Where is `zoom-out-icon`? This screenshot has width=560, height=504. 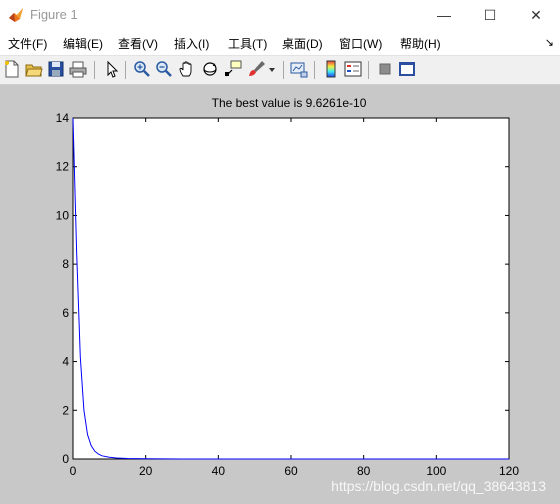
zoom-out-icon is located at coordinates (164, 69).